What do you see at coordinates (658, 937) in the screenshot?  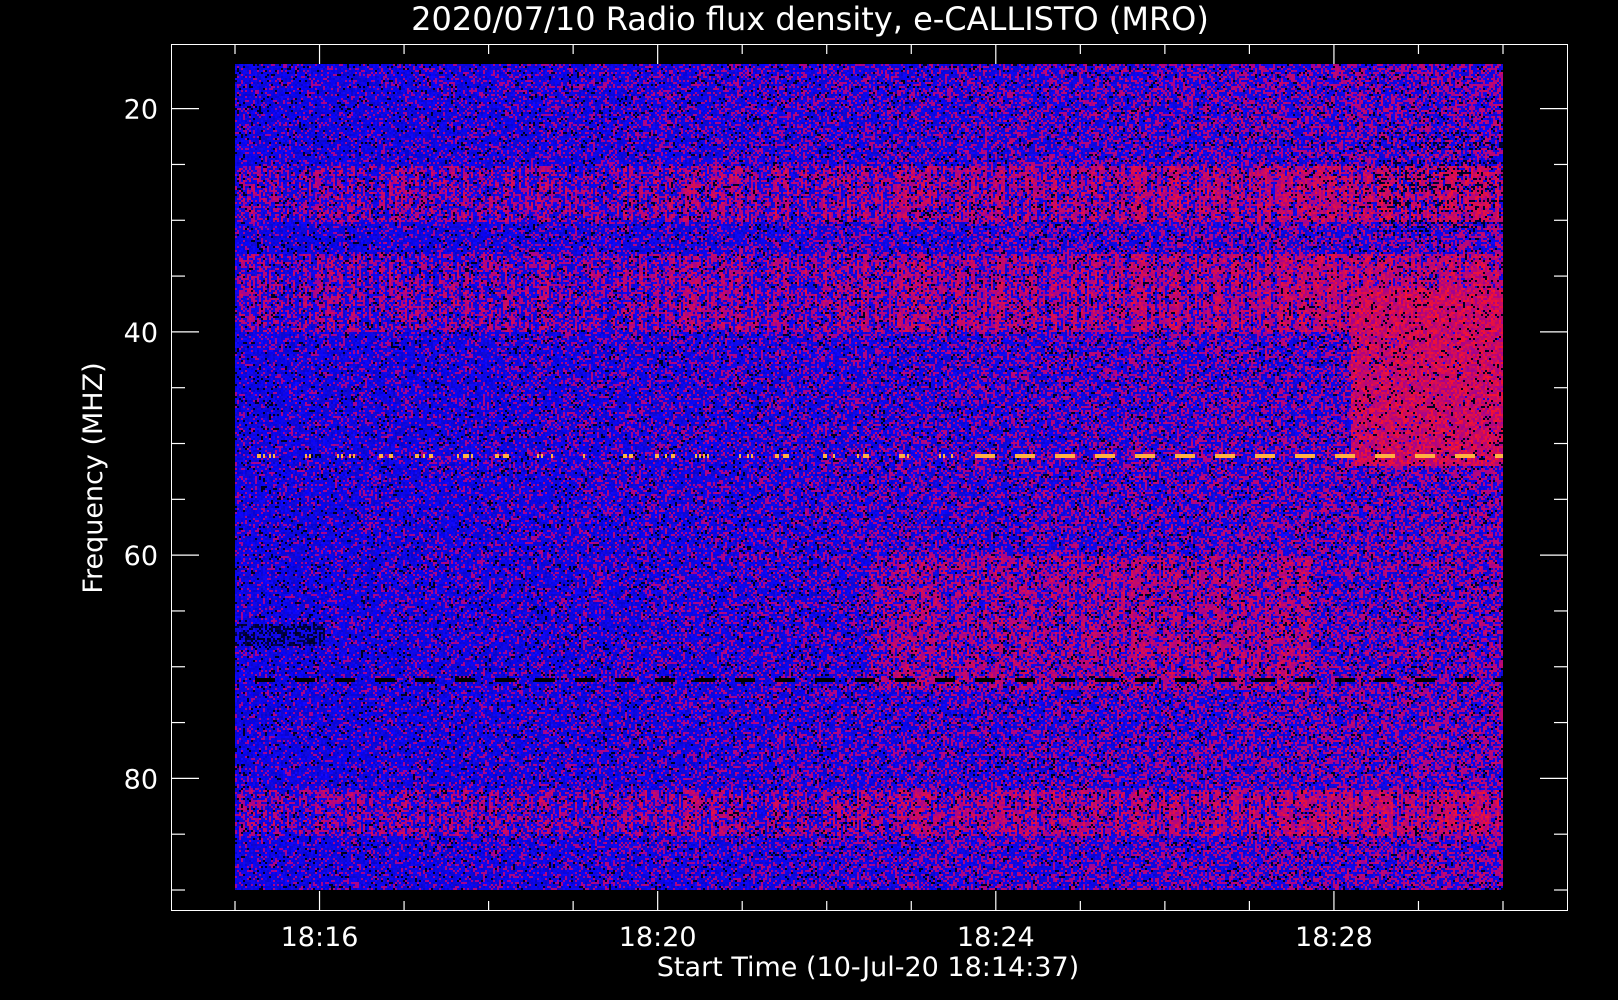 I see `x-tick-label: 18:20` at bounding box center [658, 937].